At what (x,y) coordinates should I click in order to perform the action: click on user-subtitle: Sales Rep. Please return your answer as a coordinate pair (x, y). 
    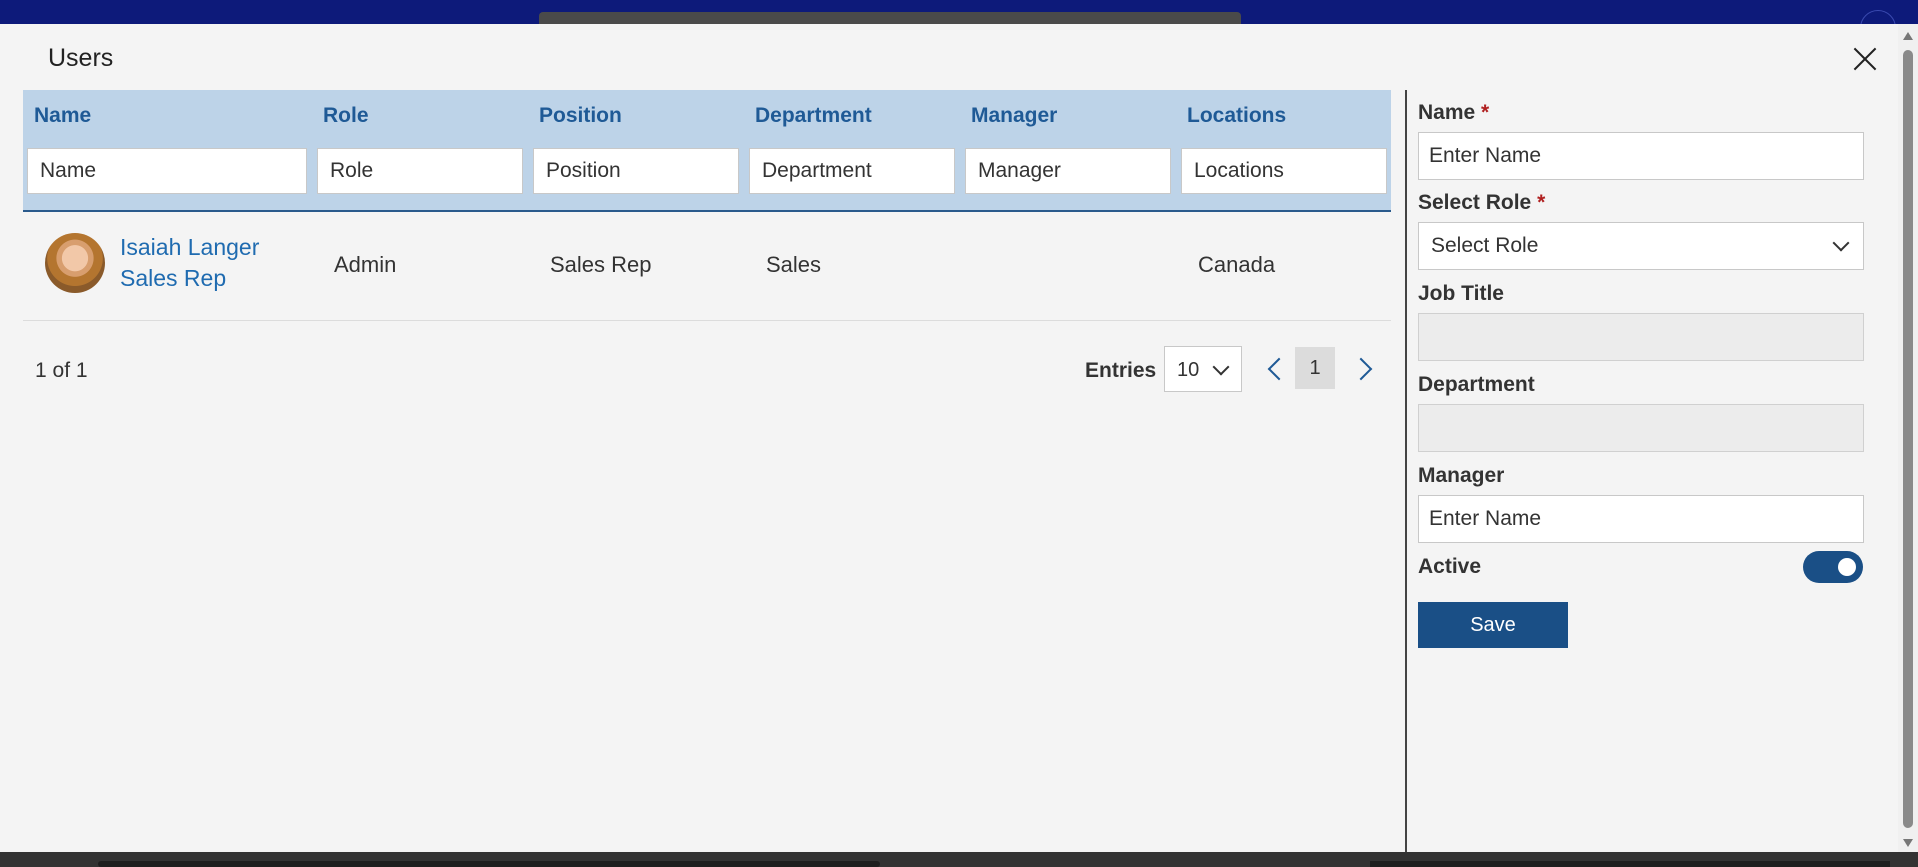
    Looking at the image, I should click on (173, 278).